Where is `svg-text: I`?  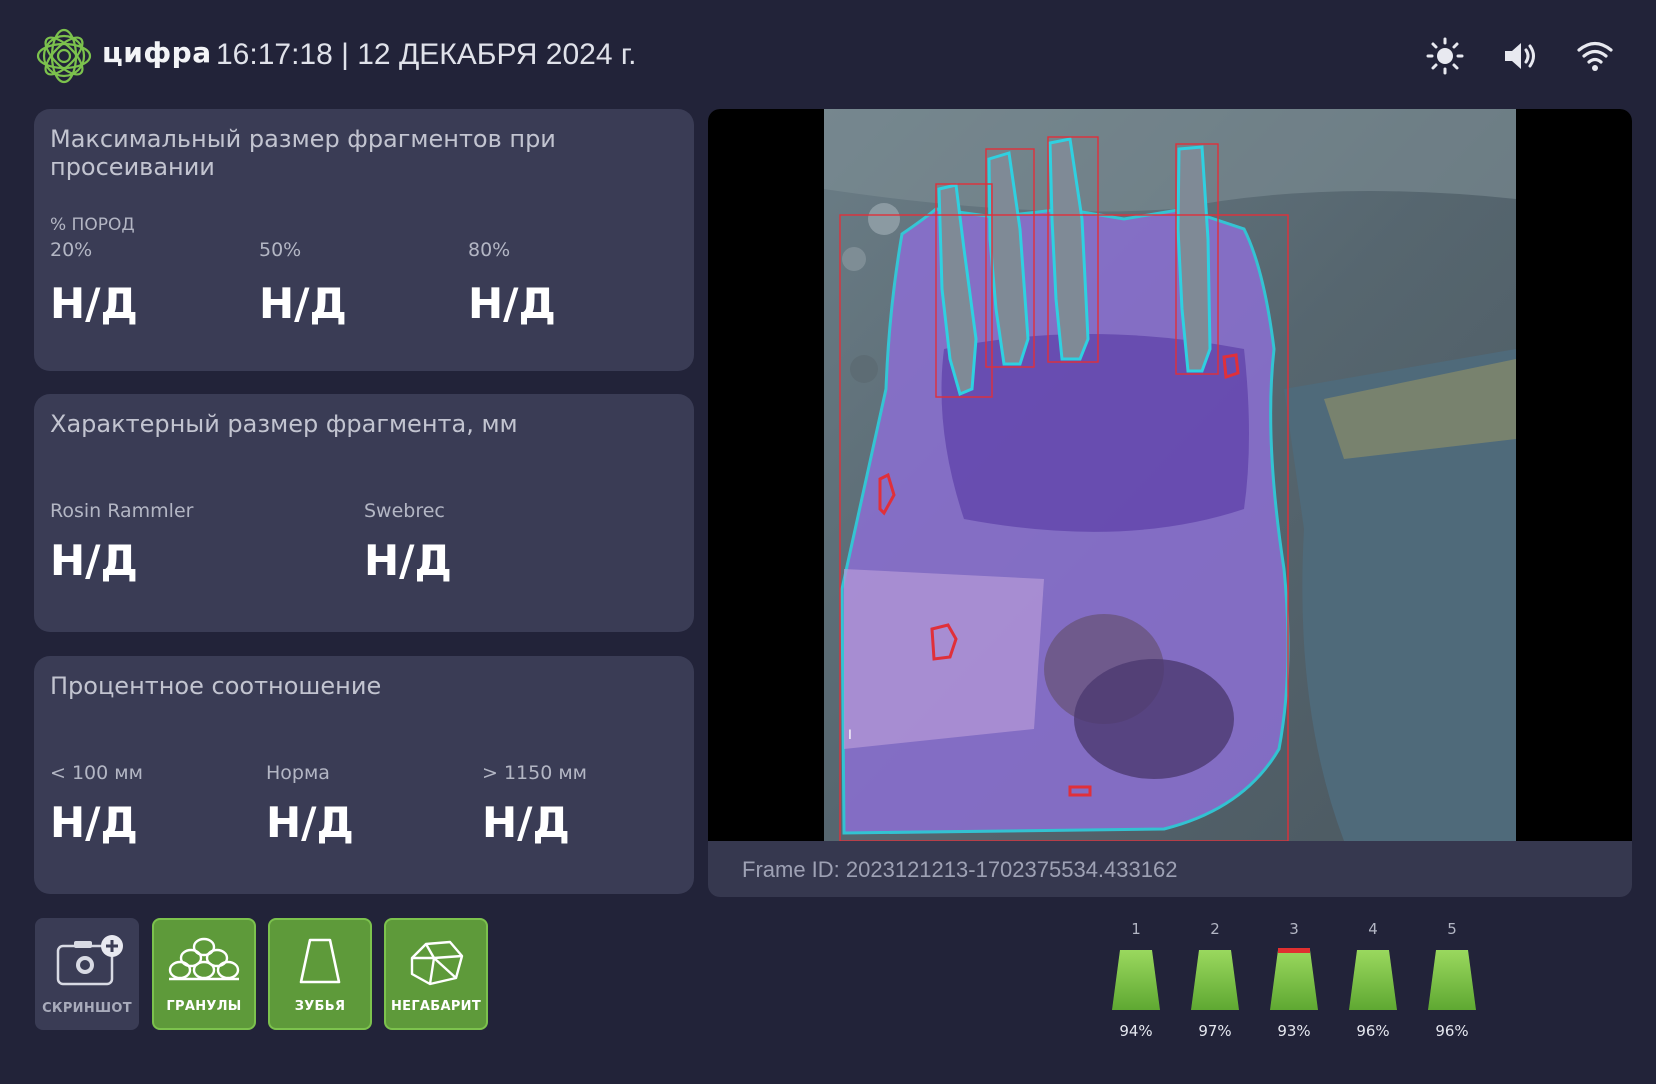 svg-text: I is located at coordinates (850, 734).